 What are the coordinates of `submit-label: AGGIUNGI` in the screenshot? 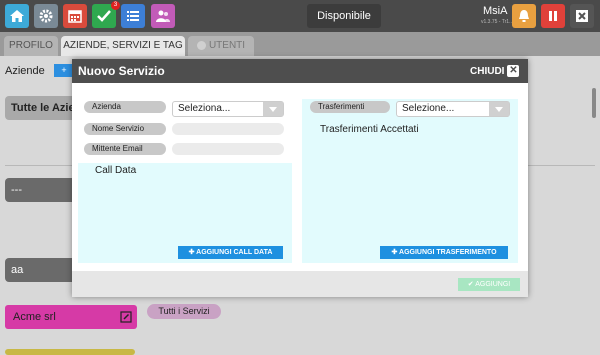 It's located at (493, 284).